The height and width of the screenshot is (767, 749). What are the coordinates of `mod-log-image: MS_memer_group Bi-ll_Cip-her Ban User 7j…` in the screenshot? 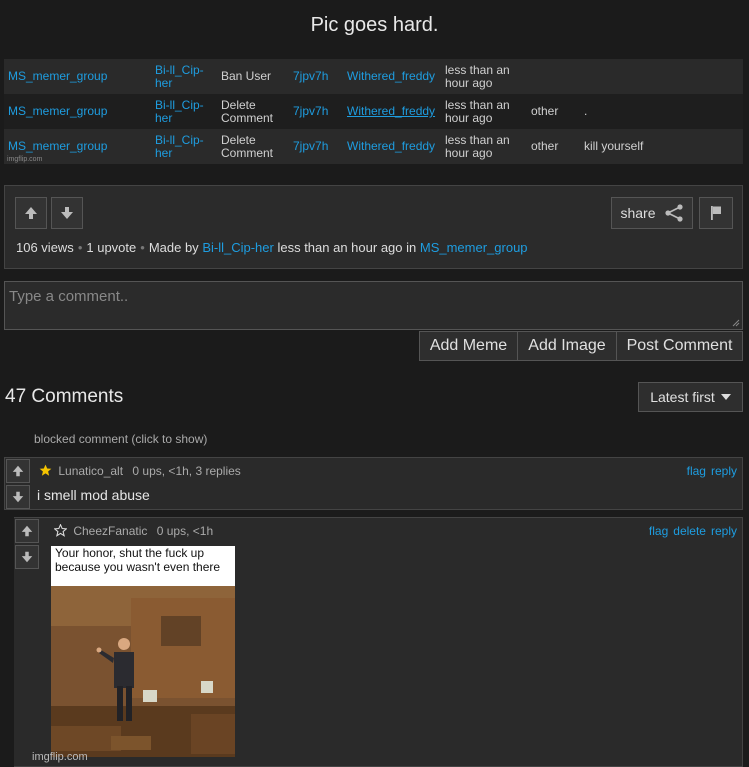 It's located at (373, 111).